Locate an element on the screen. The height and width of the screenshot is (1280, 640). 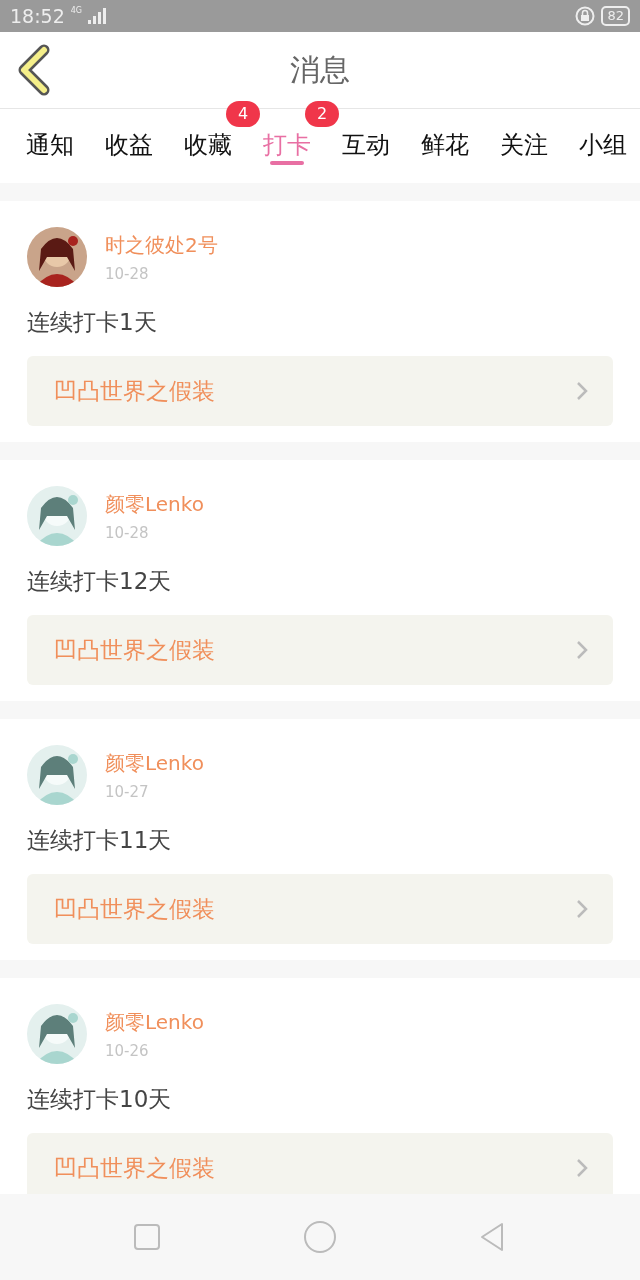
tab: 收益 is located at coordinates (129, 137).